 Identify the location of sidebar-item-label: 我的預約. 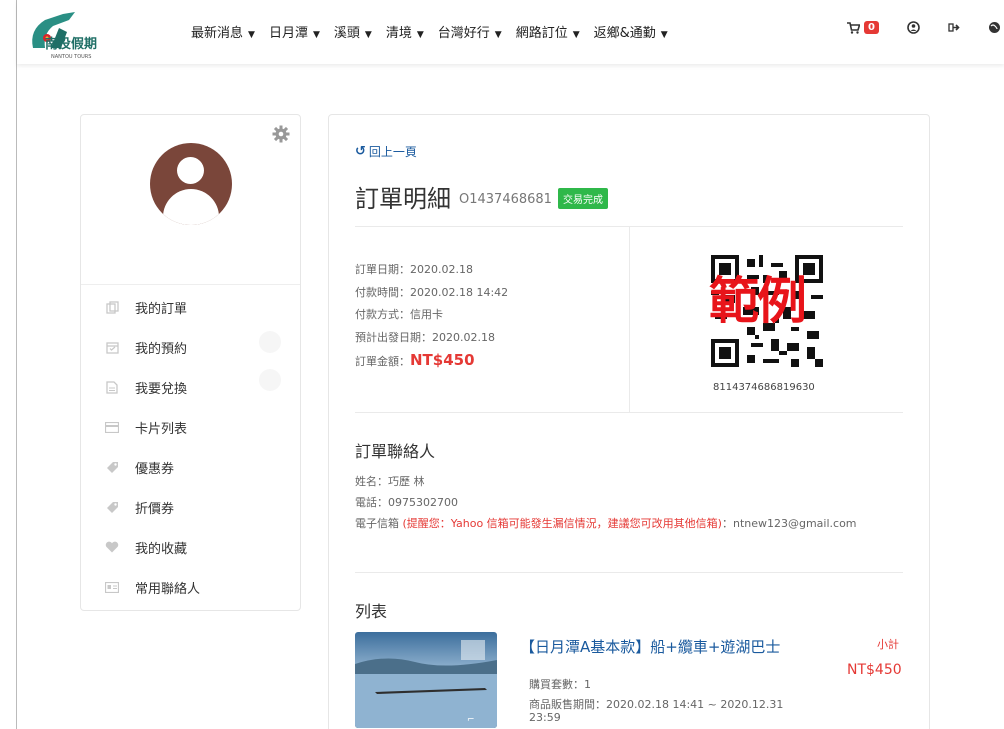
(161, 349).